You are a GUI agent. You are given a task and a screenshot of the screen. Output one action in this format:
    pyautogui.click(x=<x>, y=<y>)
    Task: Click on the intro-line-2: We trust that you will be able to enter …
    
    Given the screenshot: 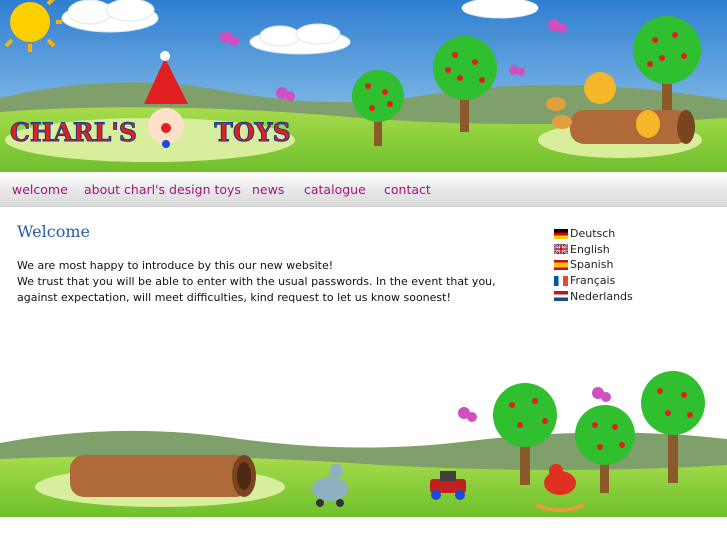 What is the action you would take?
    pyautogui.click(x=256, y=289)
    